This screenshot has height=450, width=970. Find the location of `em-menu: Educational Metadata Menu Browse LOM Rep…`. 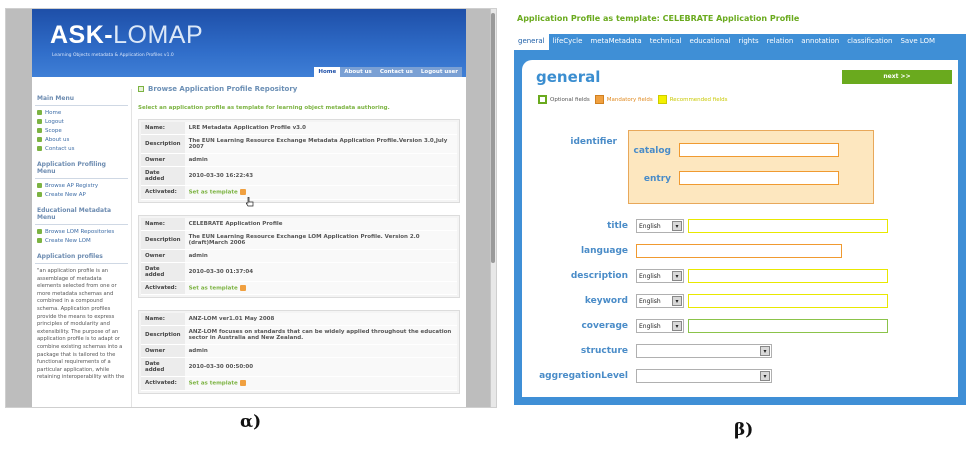

em-menu: Educational Metadata Menu Browse LOM Rep… is located at coordinates (81, 225).